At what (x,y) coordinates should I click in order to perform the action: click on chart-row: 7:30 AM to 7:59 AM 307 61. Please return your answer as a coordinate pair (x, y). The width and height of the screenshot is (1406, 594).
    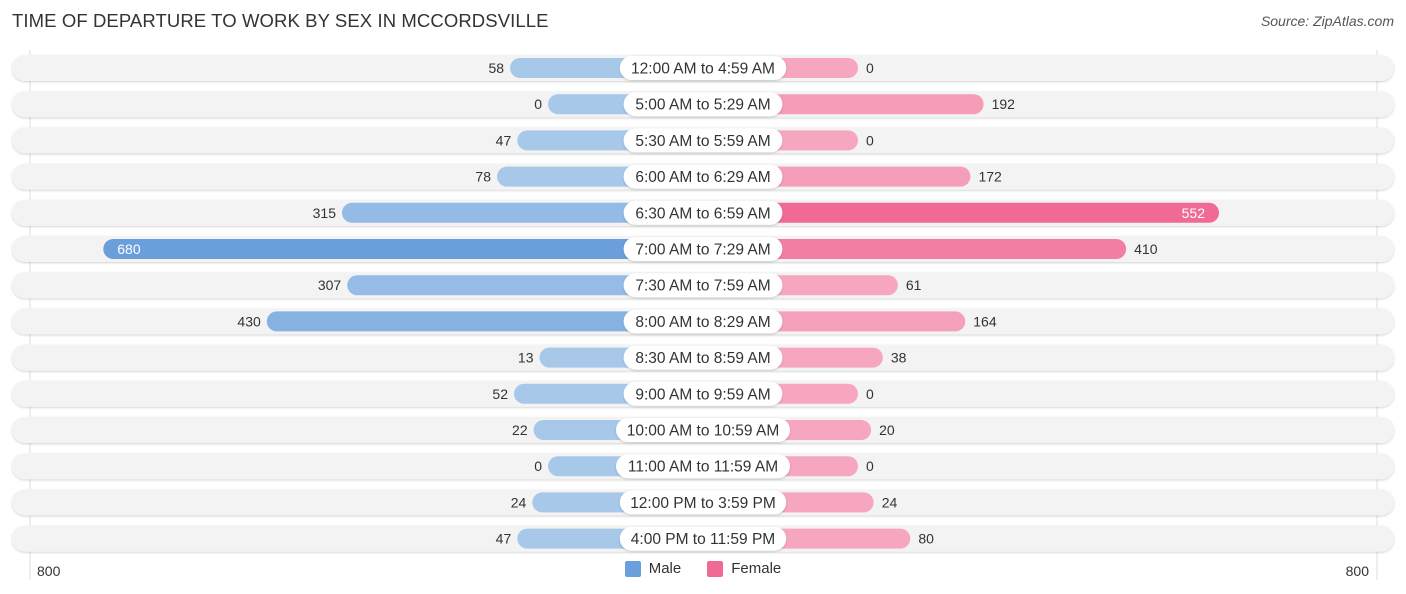
    Looking at the image, I should click on (703, 285).